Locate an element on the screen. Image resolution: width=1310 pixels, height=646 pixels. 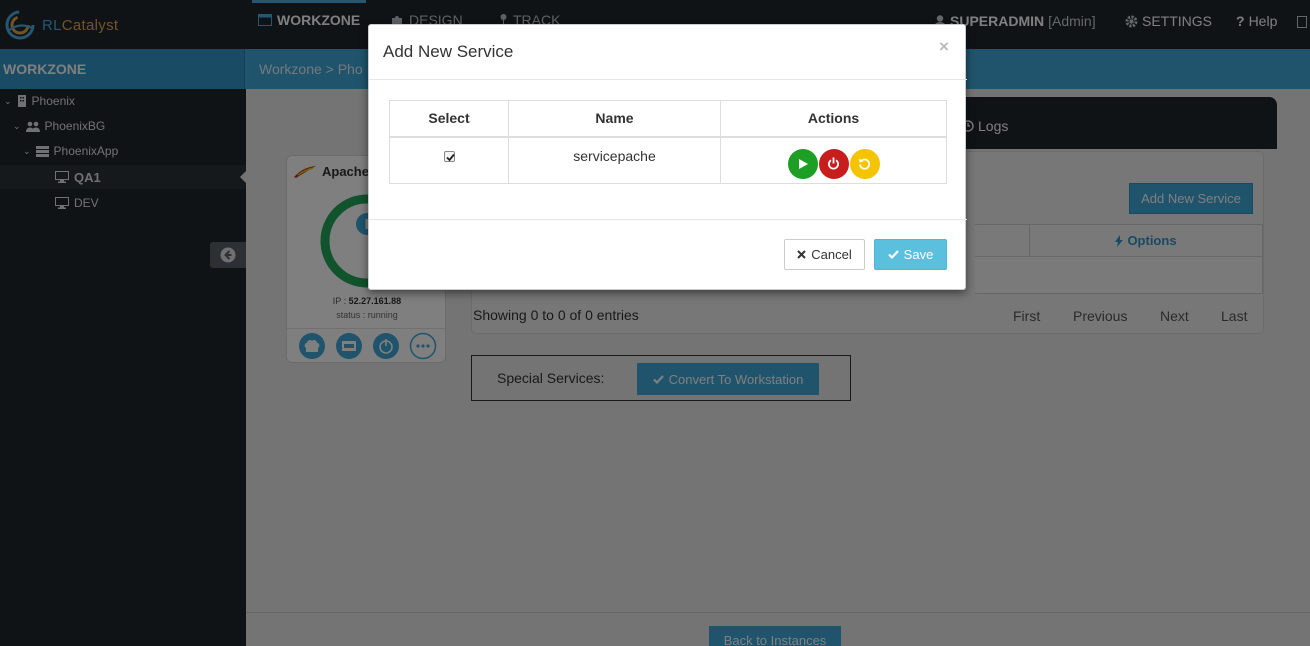
column-name: Name is located at coordinates (614, 119).